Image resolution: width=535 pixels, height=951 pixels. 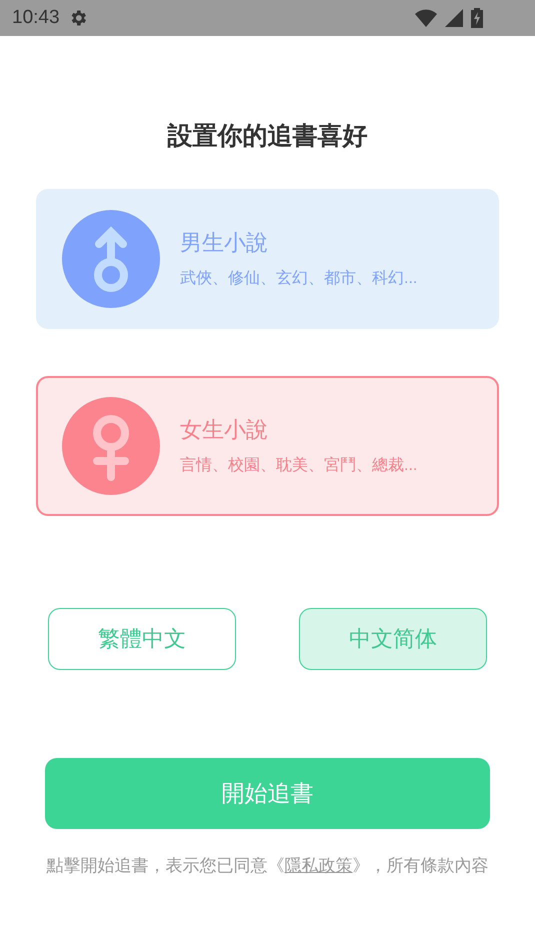 What do you see at coordinates (224, 243) in the screenshot?
I see `category-title: 男生小說` at bounding box center [224, 243].